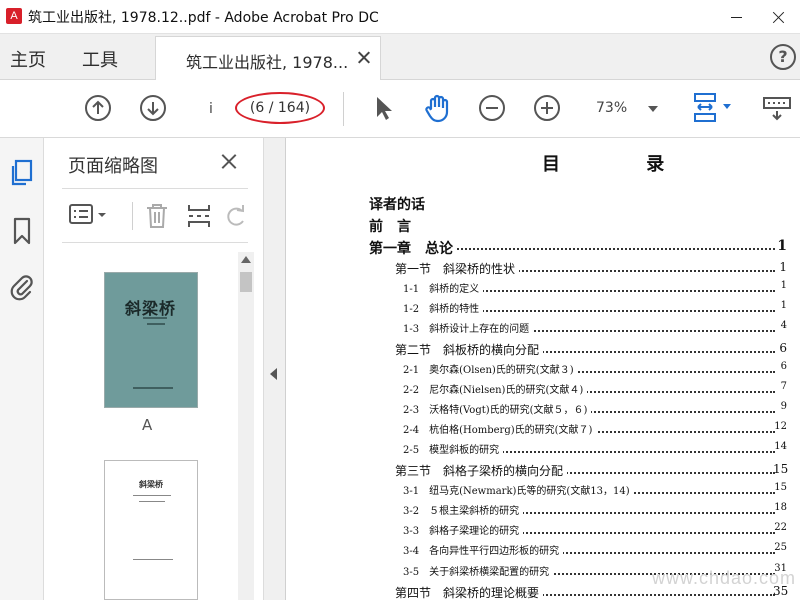 The image size is (800, 600). What do you see at coordinates (537, 451) in the screenshot?
I see `toc-entry: 2-5 模型斜板的研究 14` at bounding box center [537, 451].